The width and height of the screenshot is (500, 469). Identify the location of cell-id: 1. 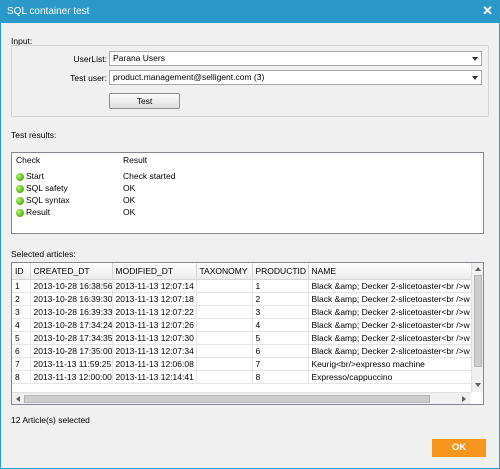
(21, 286).